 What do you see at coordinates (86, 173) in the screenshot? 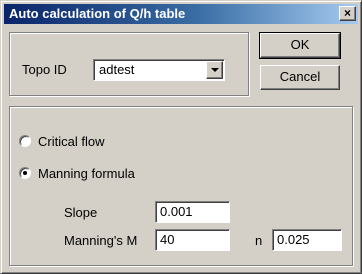
I see `manning-formula-label: Manning formula` at bounding box center [86, 173].